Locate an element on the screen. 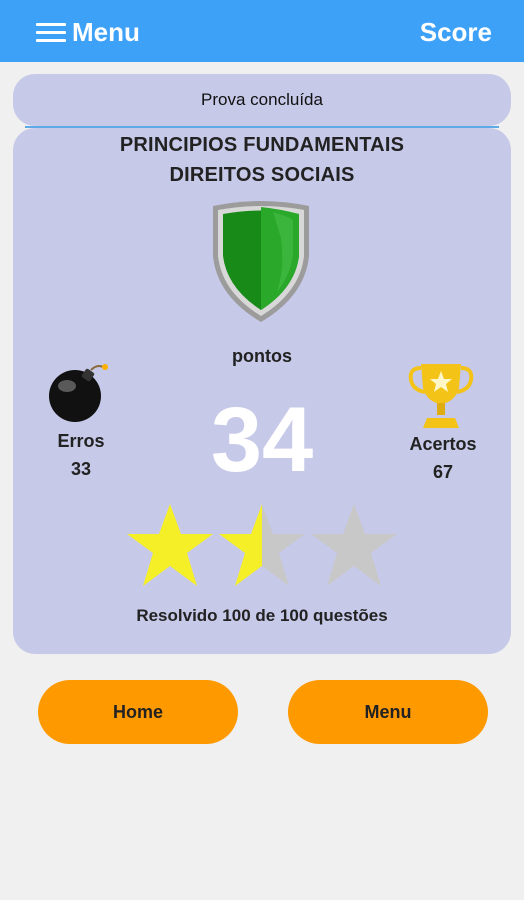  hamburger-icon is located at coordinates (51, 32).